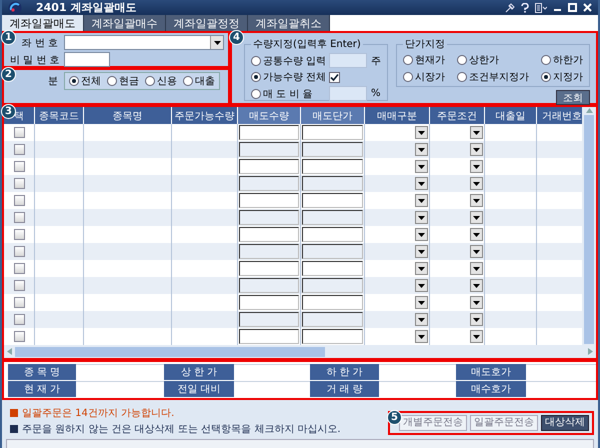  What do you see at coordinates (525, 7) in the screenshot?
I see `help-icon` at bounding box center [525, 7].